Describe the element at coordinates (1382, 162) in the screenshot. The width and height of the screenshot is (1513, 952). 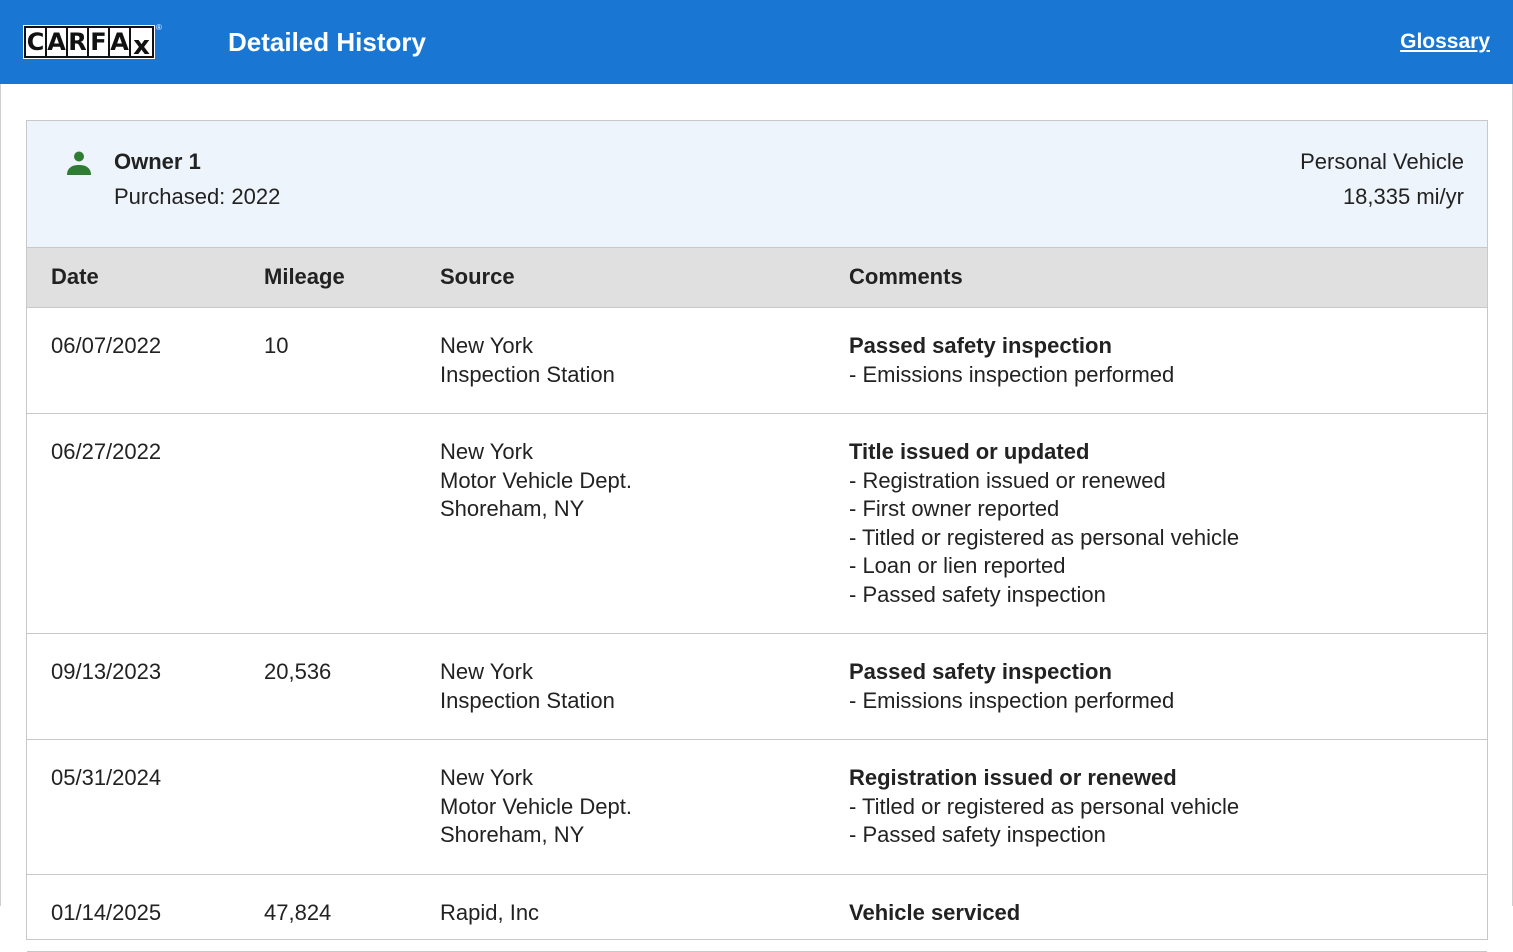
I see `vehicle-type: Personal Vehicle` at that location.